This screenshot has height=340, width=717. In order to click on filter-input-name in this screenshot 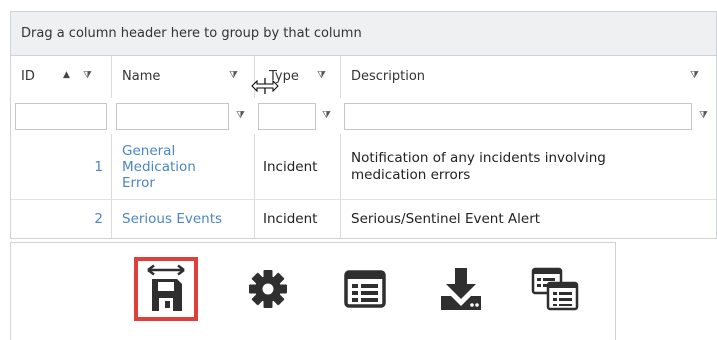, I will do `click(172, 116)`.